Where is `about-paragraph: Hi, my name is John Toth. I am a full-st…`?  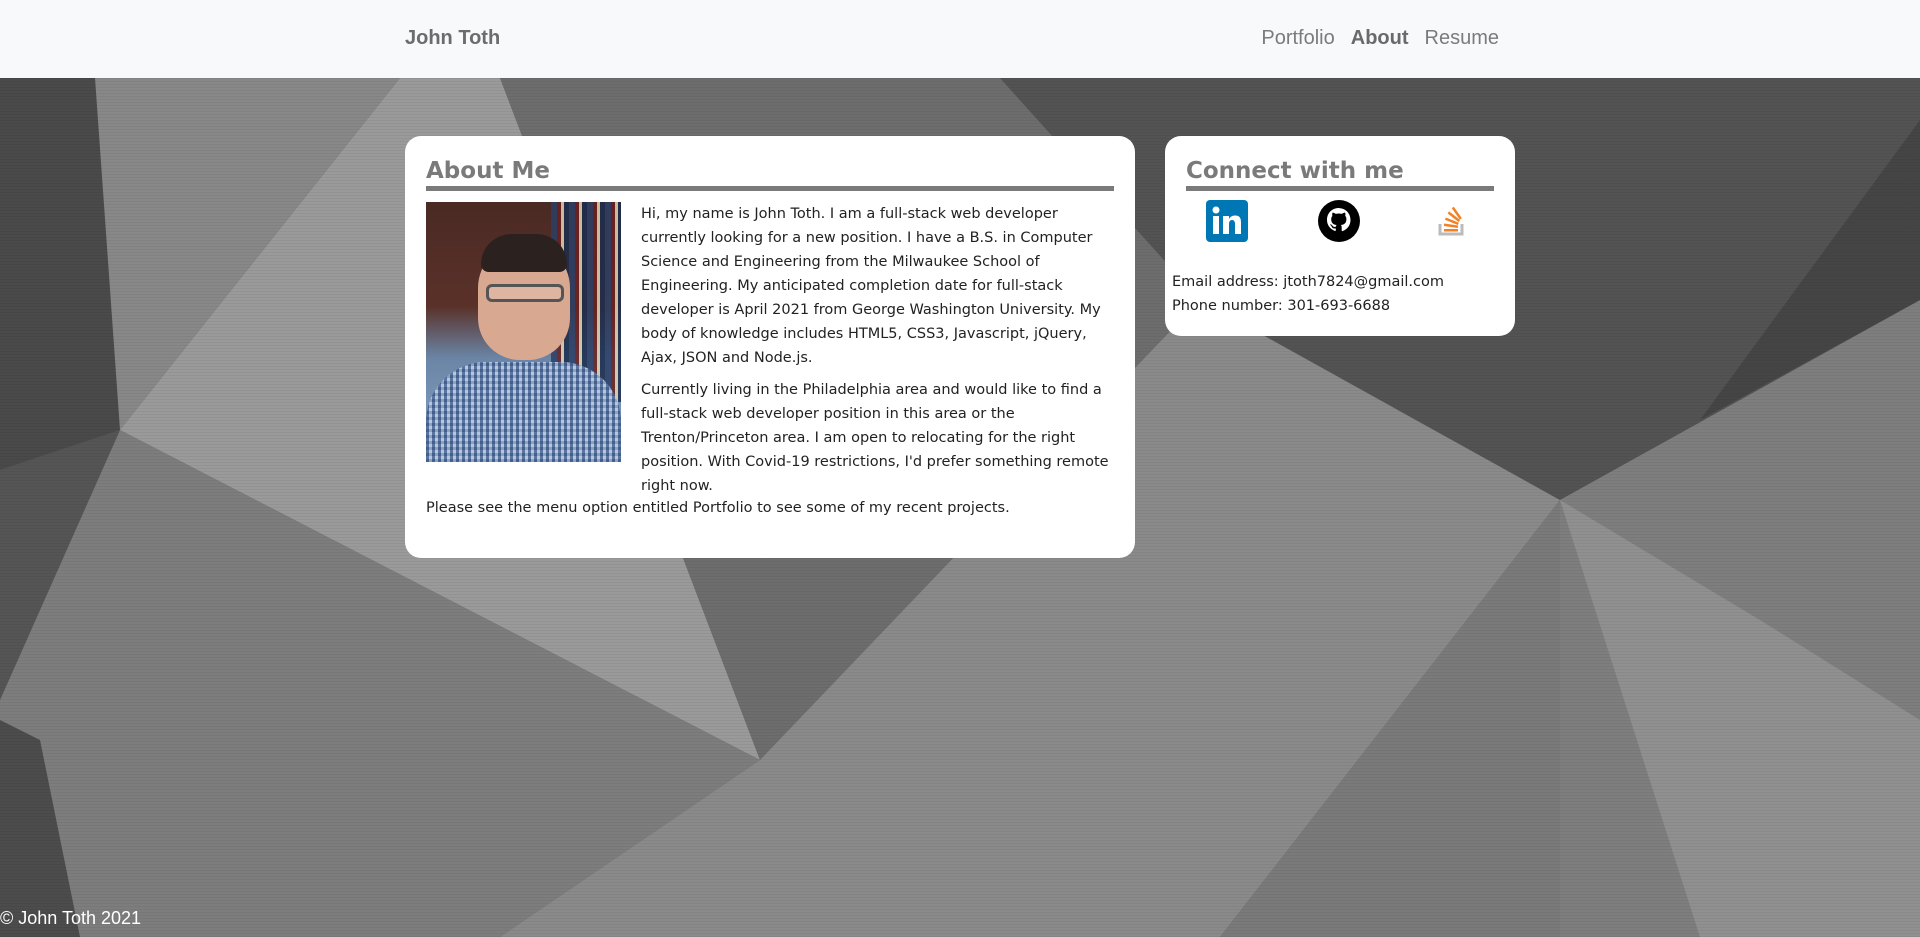
about-paragraph: Hi, my name is John Toth. I am a full-st… is located at coordinates (871, 286).